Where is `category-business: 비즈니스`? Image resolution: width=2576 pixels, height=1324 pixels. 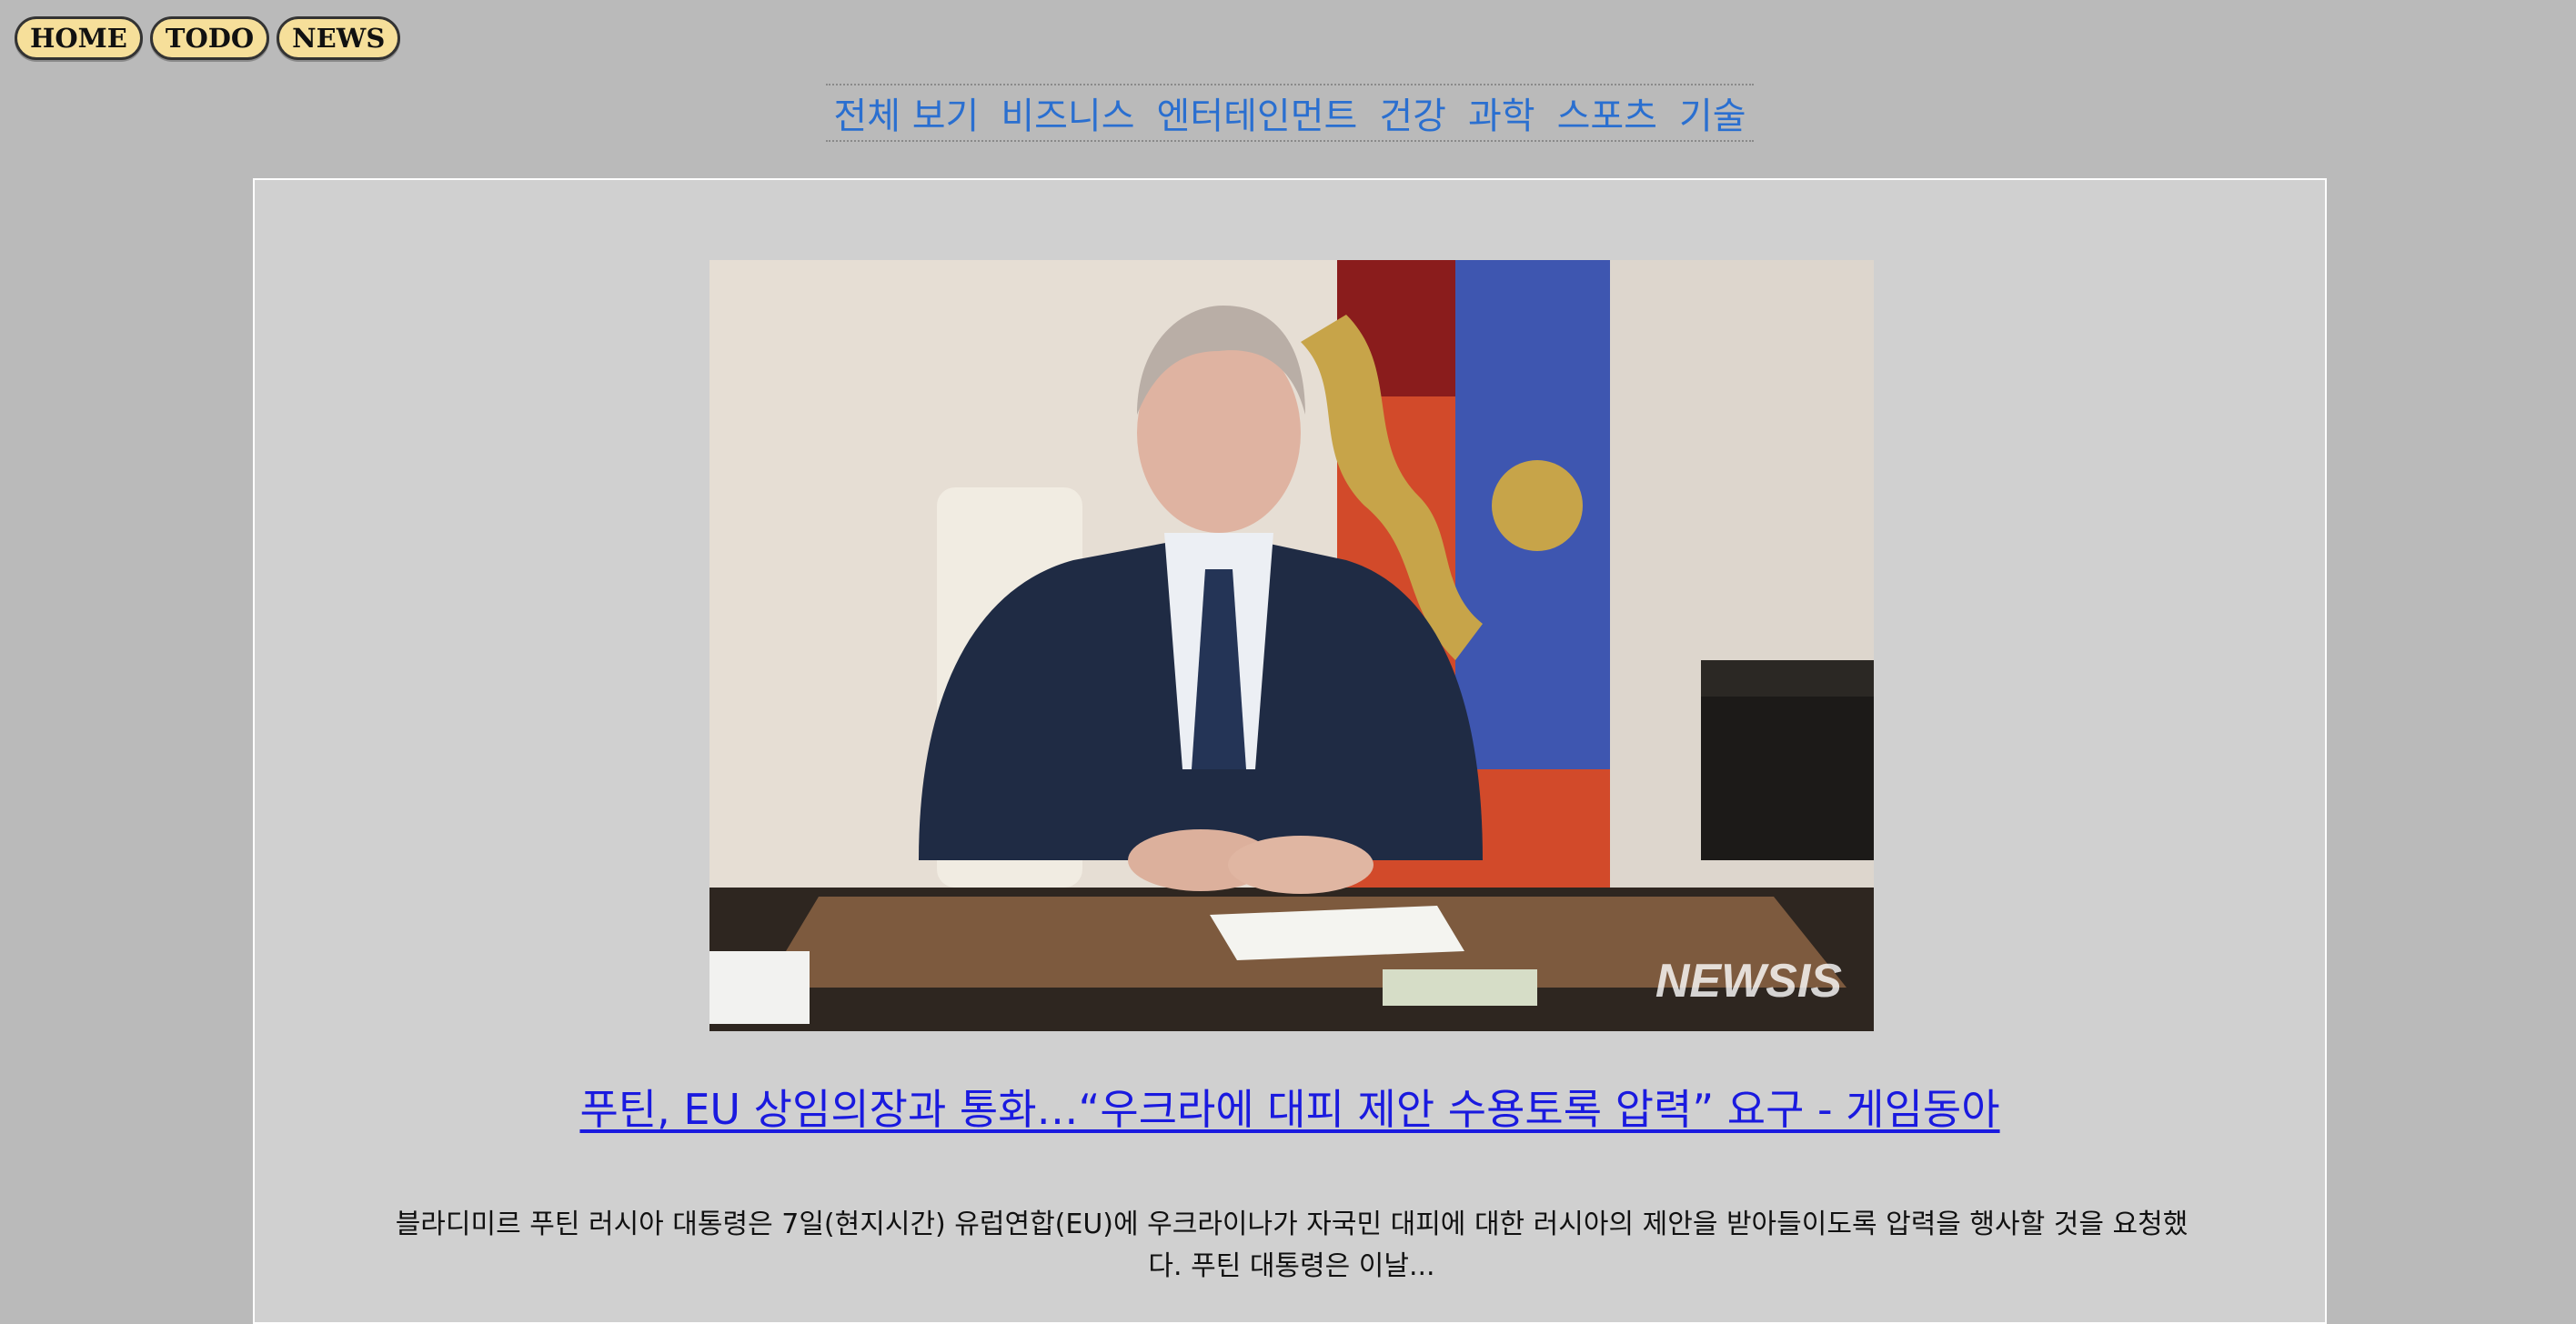 category-business: 비즈니스 is located at coordinates (1067, 112).